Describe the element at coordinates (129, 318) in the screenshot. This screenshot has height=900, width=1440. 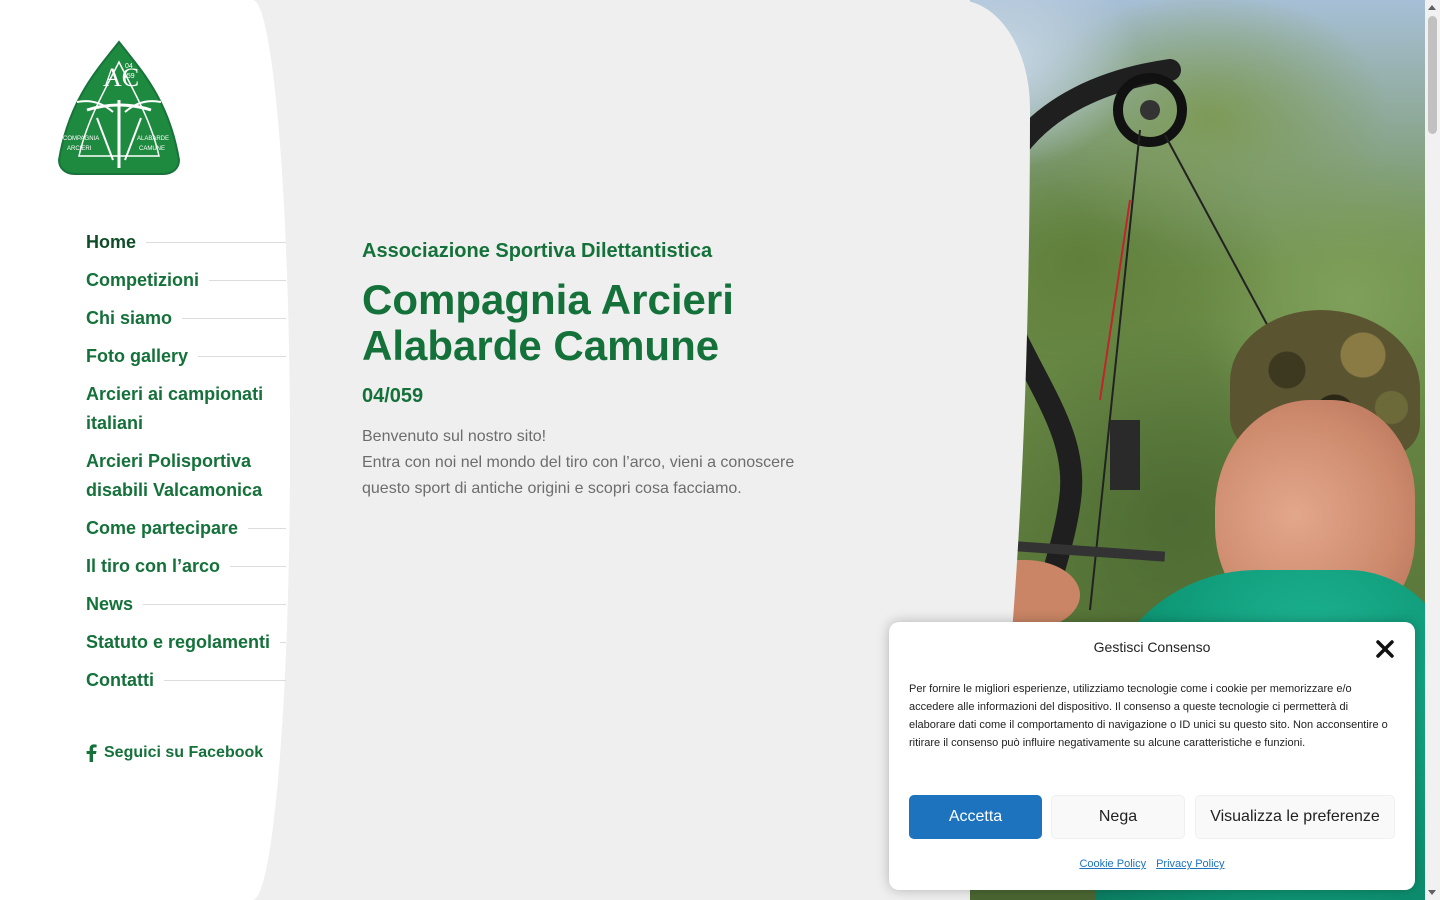
I see `nav-item-label: Chi siamo` at that location.